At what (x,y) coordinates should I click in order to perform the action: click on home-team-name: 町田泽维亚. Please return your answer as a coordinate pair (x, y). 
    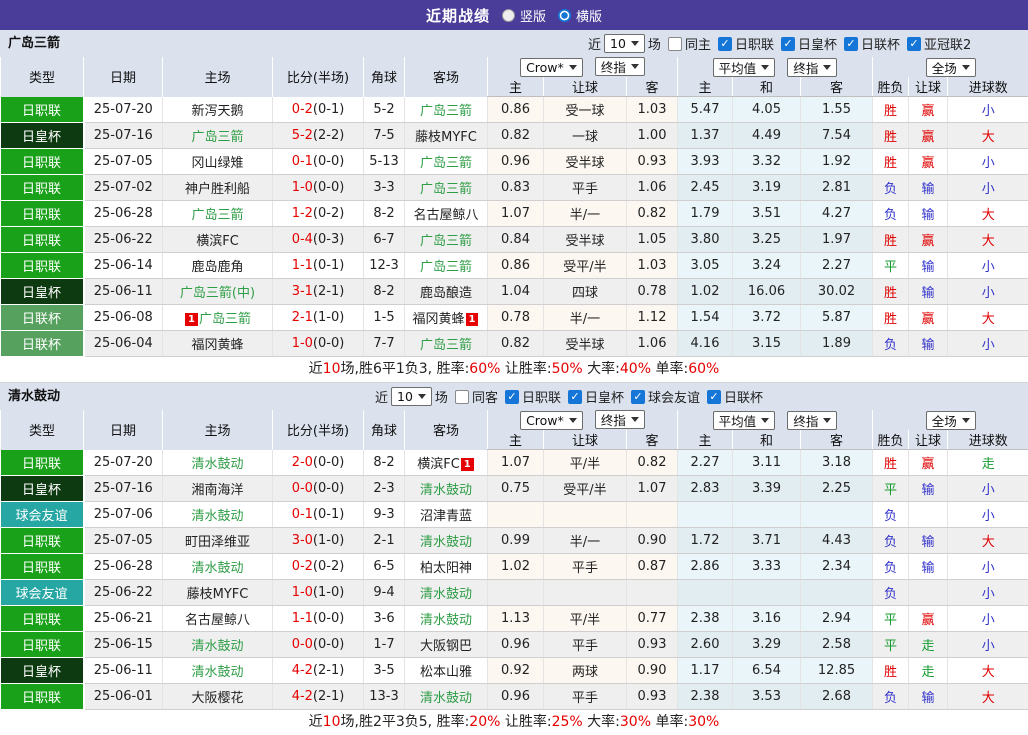
    Looking at the image, I should click on (217, 542).